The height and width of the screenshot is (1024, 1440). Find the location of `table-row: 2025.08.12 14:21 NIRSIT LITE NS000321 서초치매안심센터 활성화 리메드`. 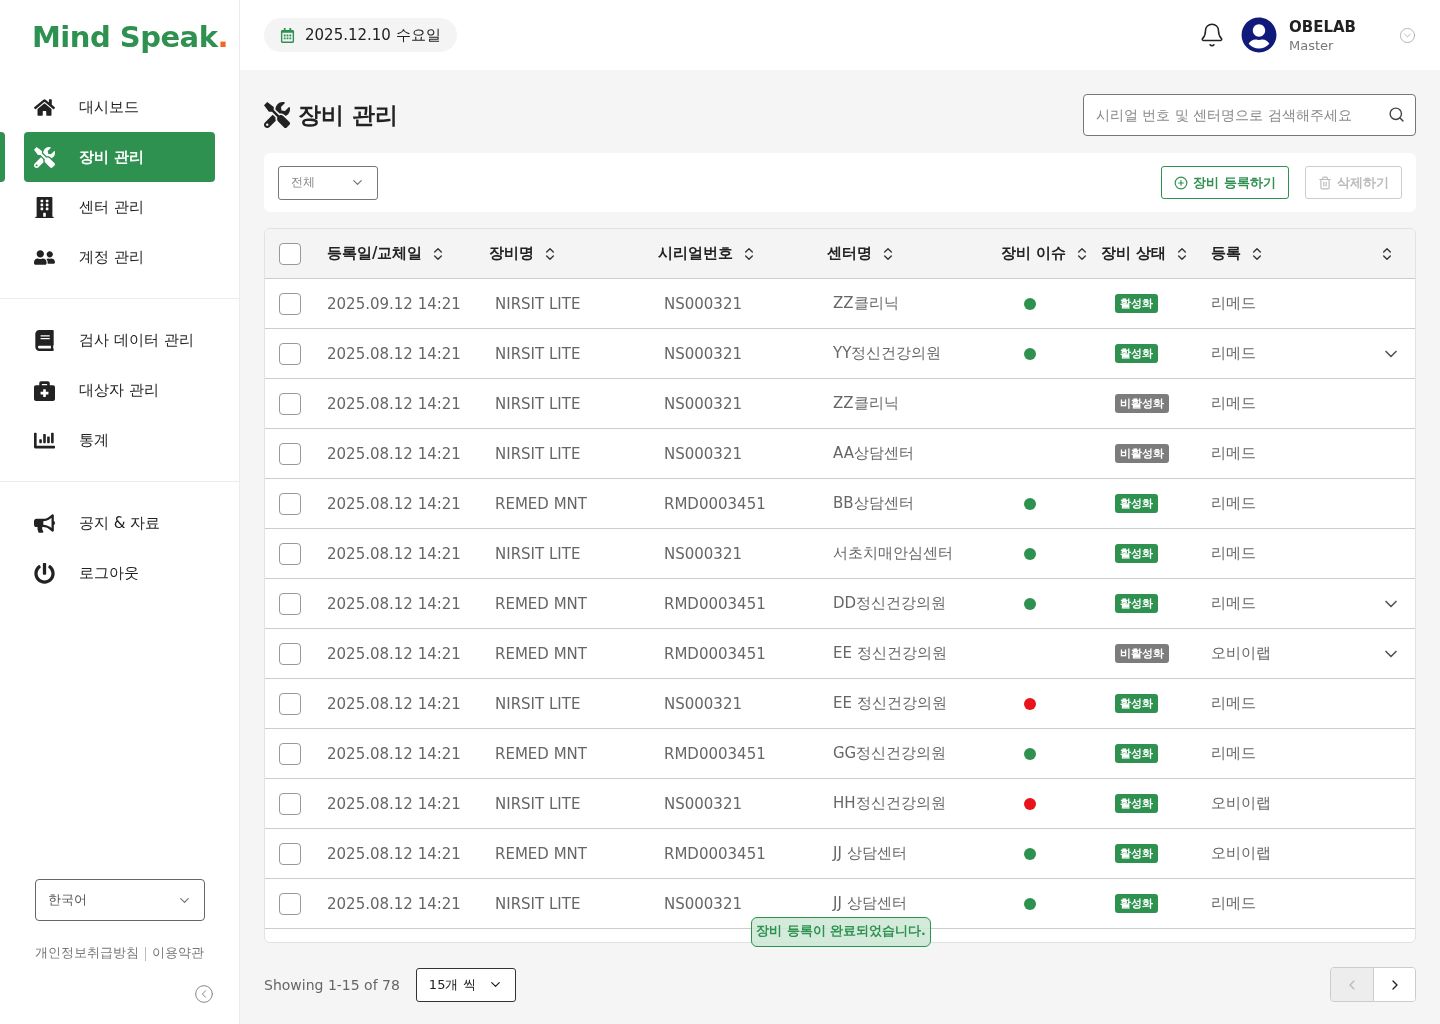

table-row: 2025.08.12 14:21 NIRSIT LITE NS000321 서초치매안심센터 활성화 리메드 is located at coordinates (840, 554).